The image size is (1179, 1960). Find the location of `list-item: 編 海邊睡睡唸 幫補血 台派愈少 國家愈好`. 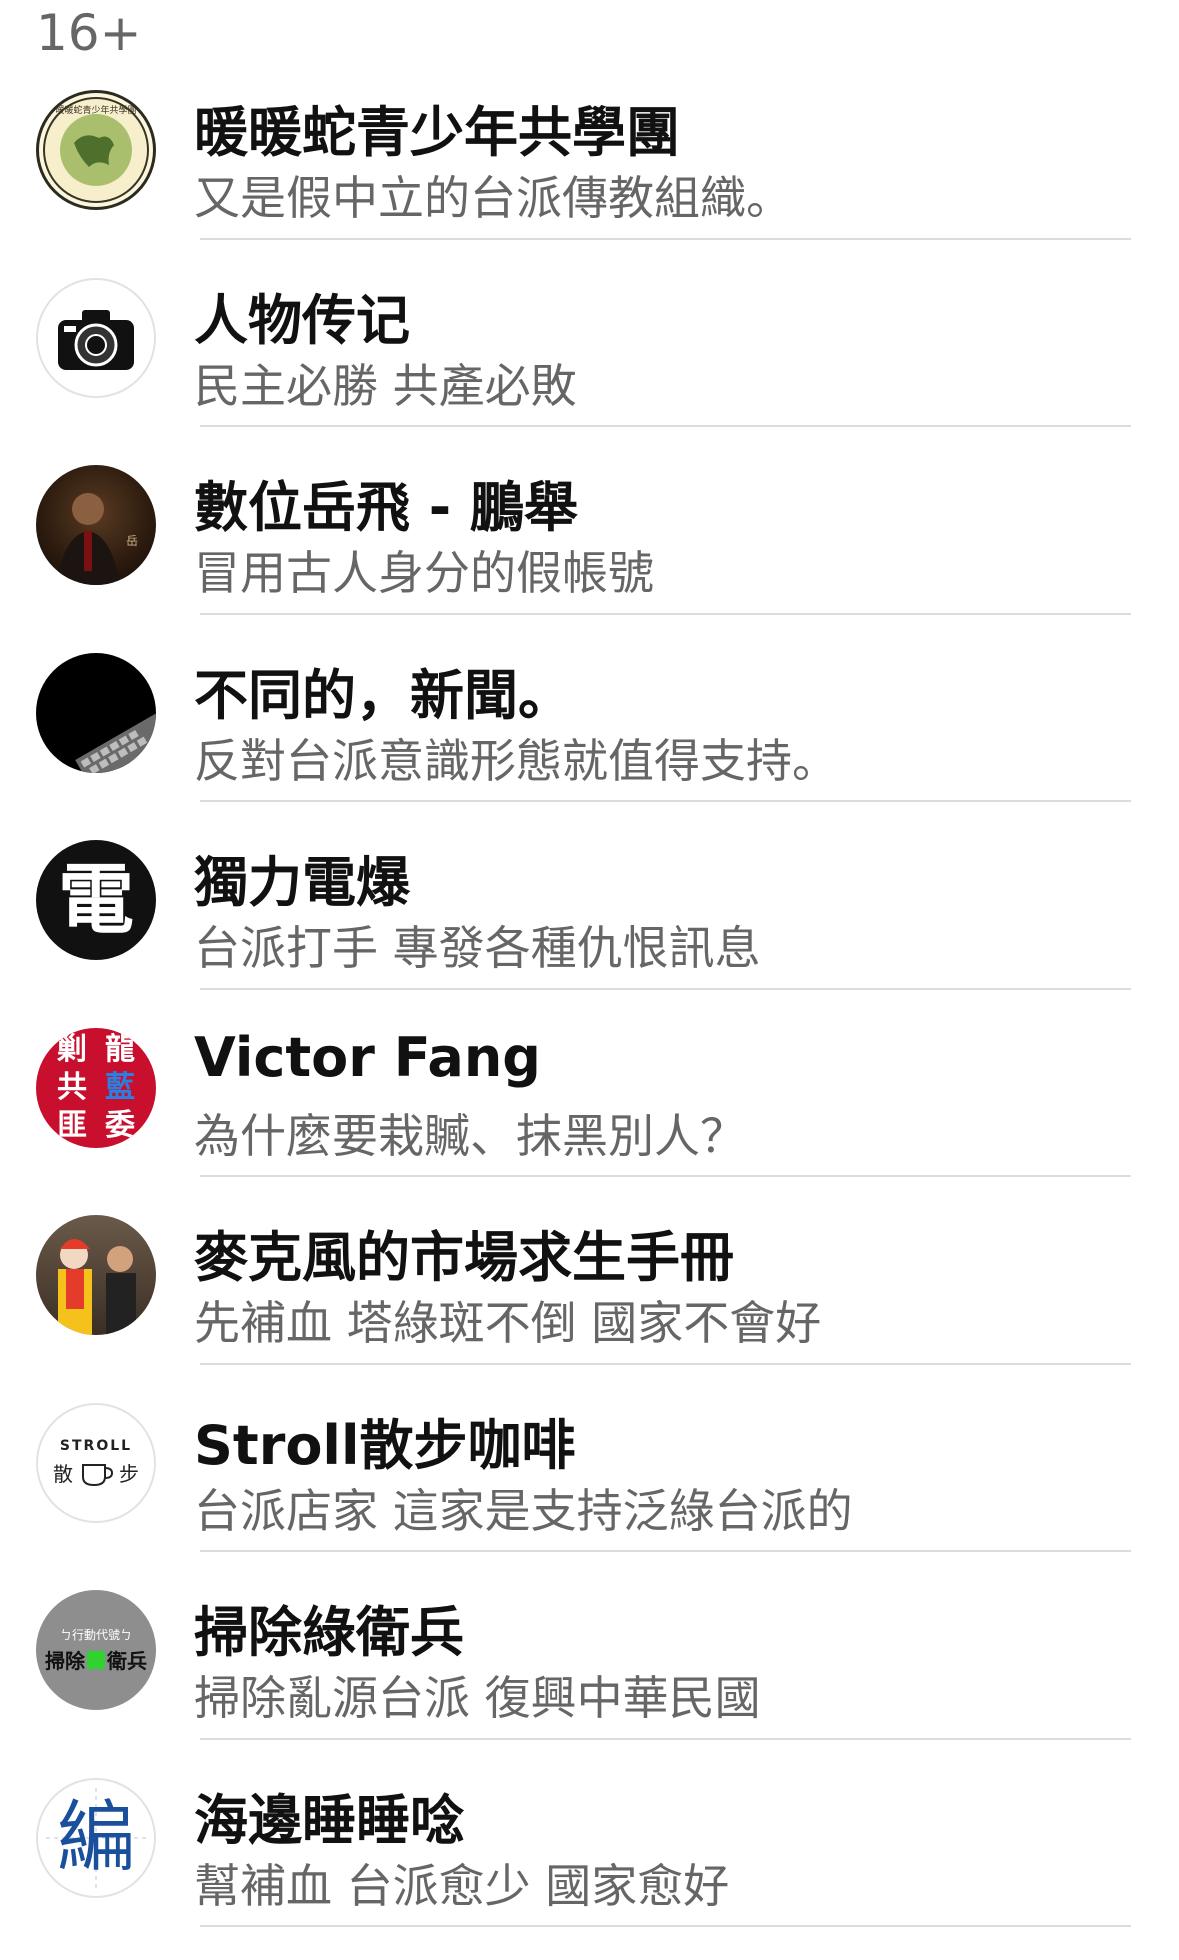

list-item: 編 海邊睡睡唸 幫補血 台派愈少 國家愈好 is located at coordinates (589, 1864).